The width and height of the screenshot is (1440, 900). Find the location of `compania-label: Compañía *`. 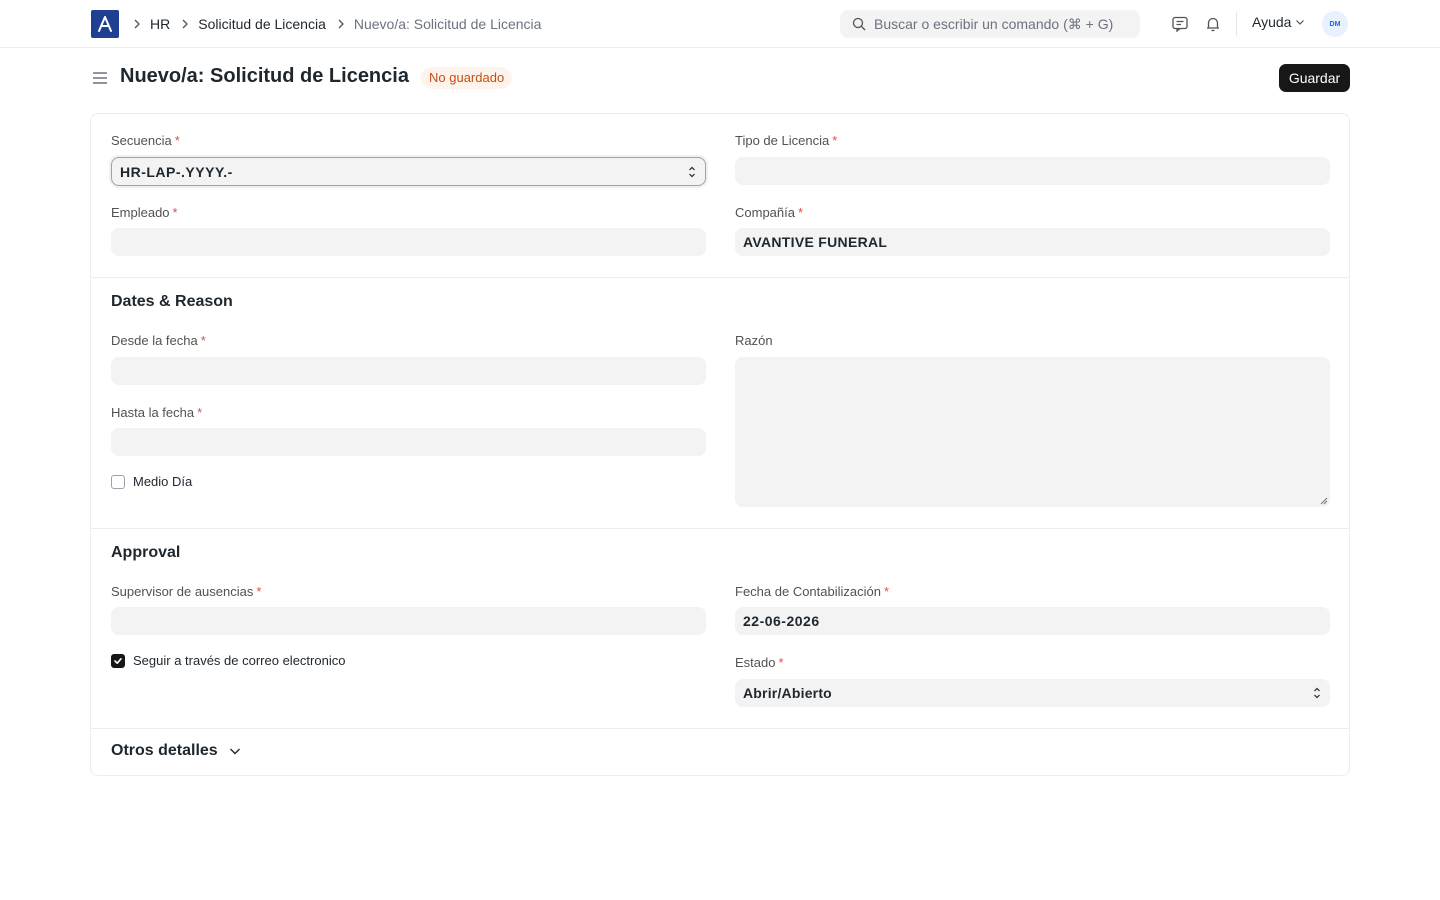

compania-label: Compañía * is located at coordinates (769, 212).